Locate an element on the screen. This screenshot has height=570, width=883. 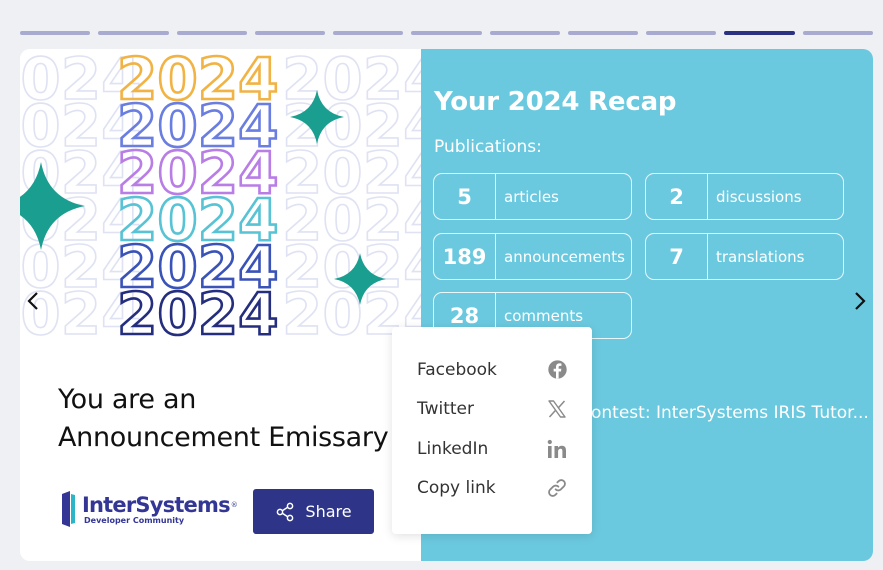
headline-line-2: Announcement Emissary is located at coordinates (223, 437).